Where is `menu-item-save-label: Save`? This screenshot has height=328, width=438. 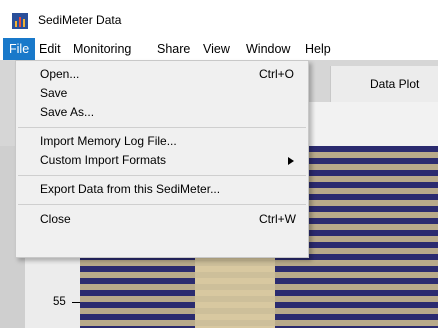 menu-item-save-label: Save is located at coordinates (54, 93).